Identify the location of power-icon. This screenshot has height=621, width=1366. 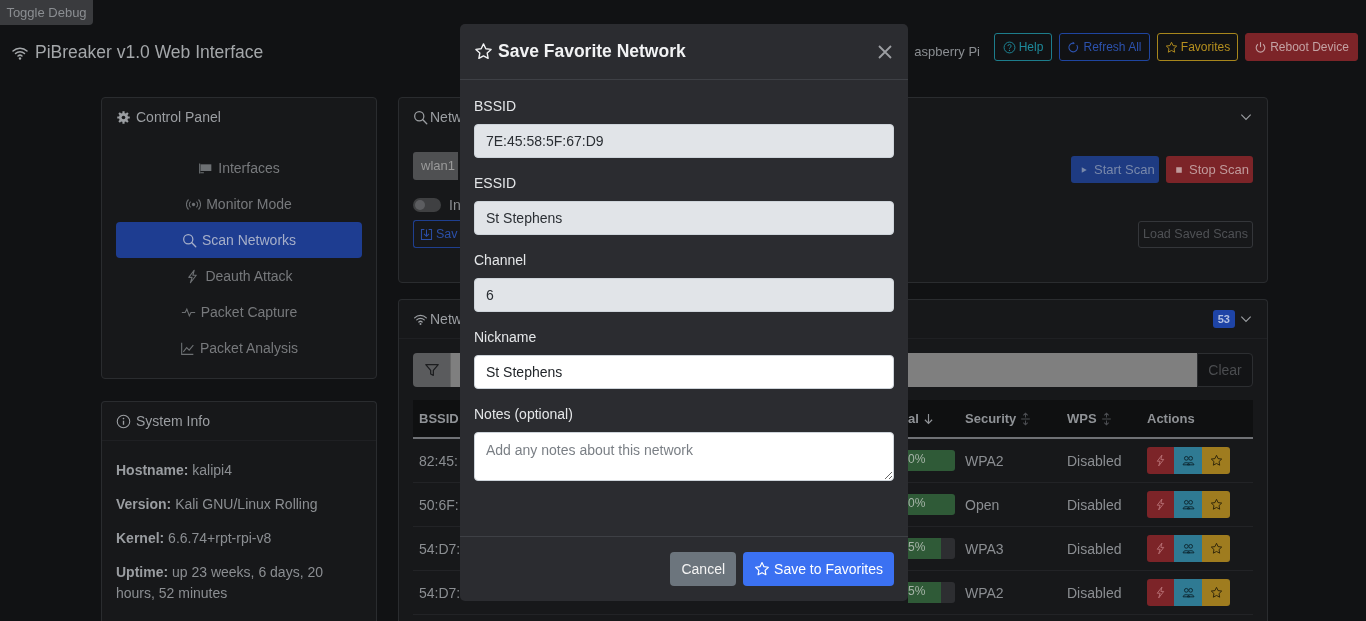
(1261, 47).